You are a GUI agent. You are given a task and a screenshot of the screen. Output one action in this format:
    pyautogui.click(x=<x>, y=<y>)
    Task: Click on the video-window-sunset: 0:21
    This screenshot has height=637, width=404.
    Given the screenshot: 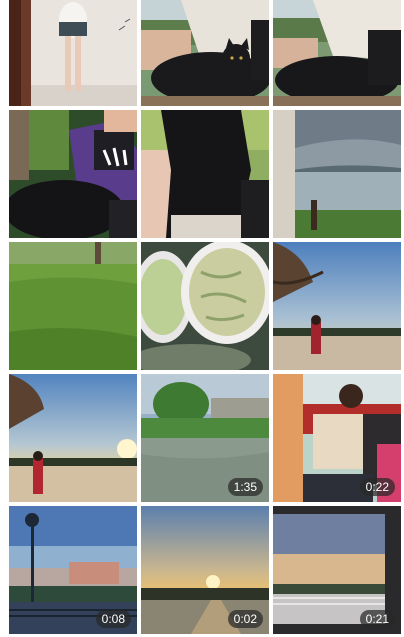 What is the action you would take?
    pyautogui.click(x=337, y=570)
    